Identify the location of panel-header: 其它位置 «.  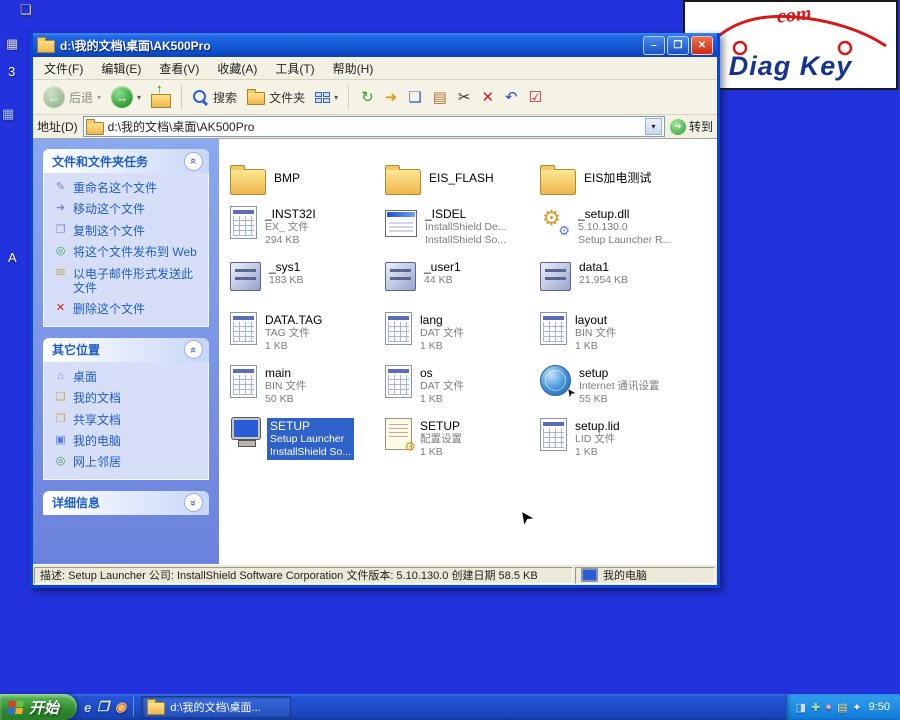
(126, 349).